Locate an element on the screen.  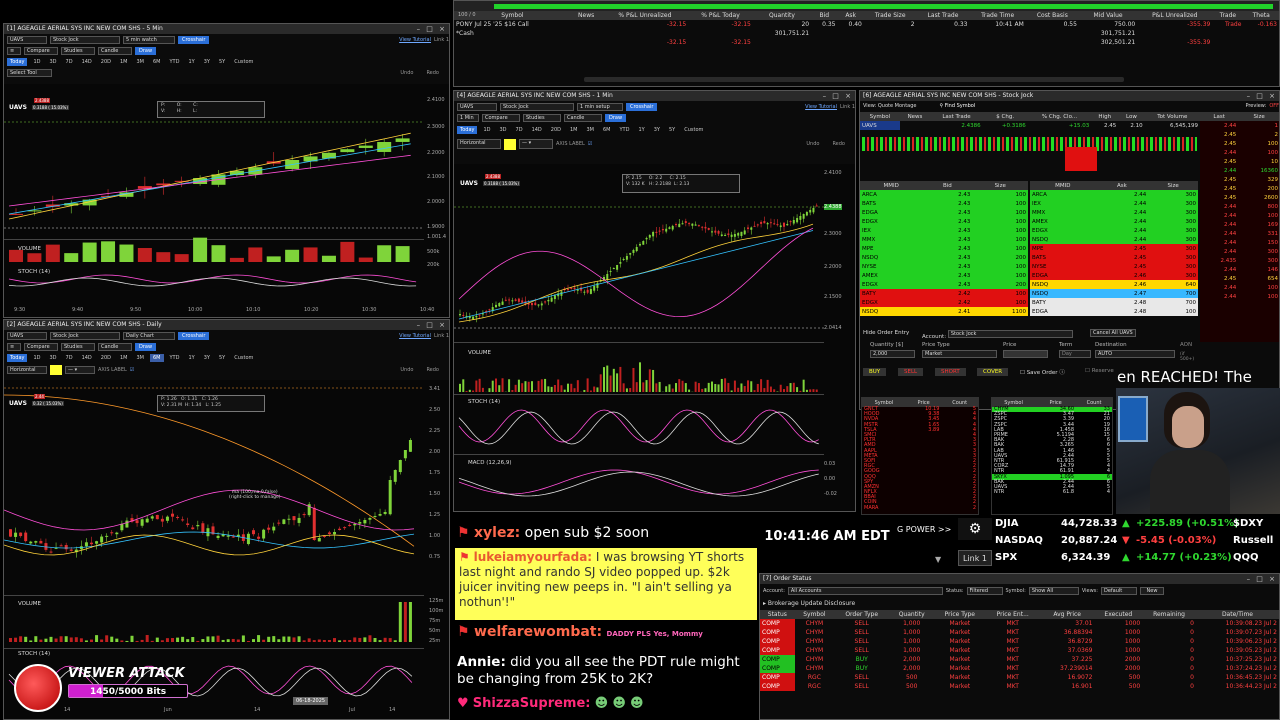
ask-row: NSDQ 2.44 300 is located at coordinates (1114, 239).